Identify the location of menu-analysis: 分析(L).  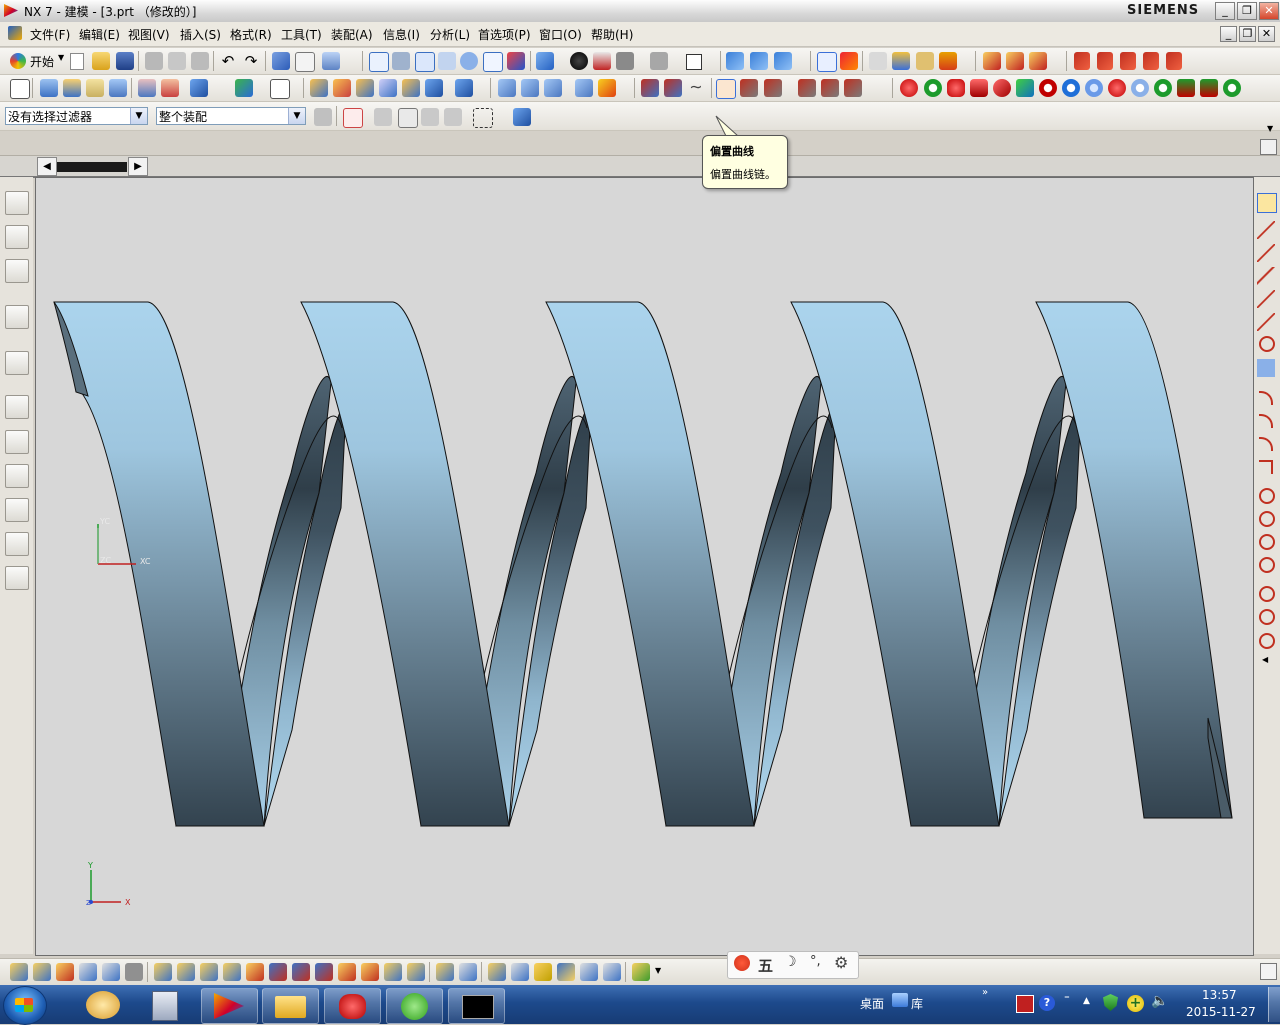
(450, 34).